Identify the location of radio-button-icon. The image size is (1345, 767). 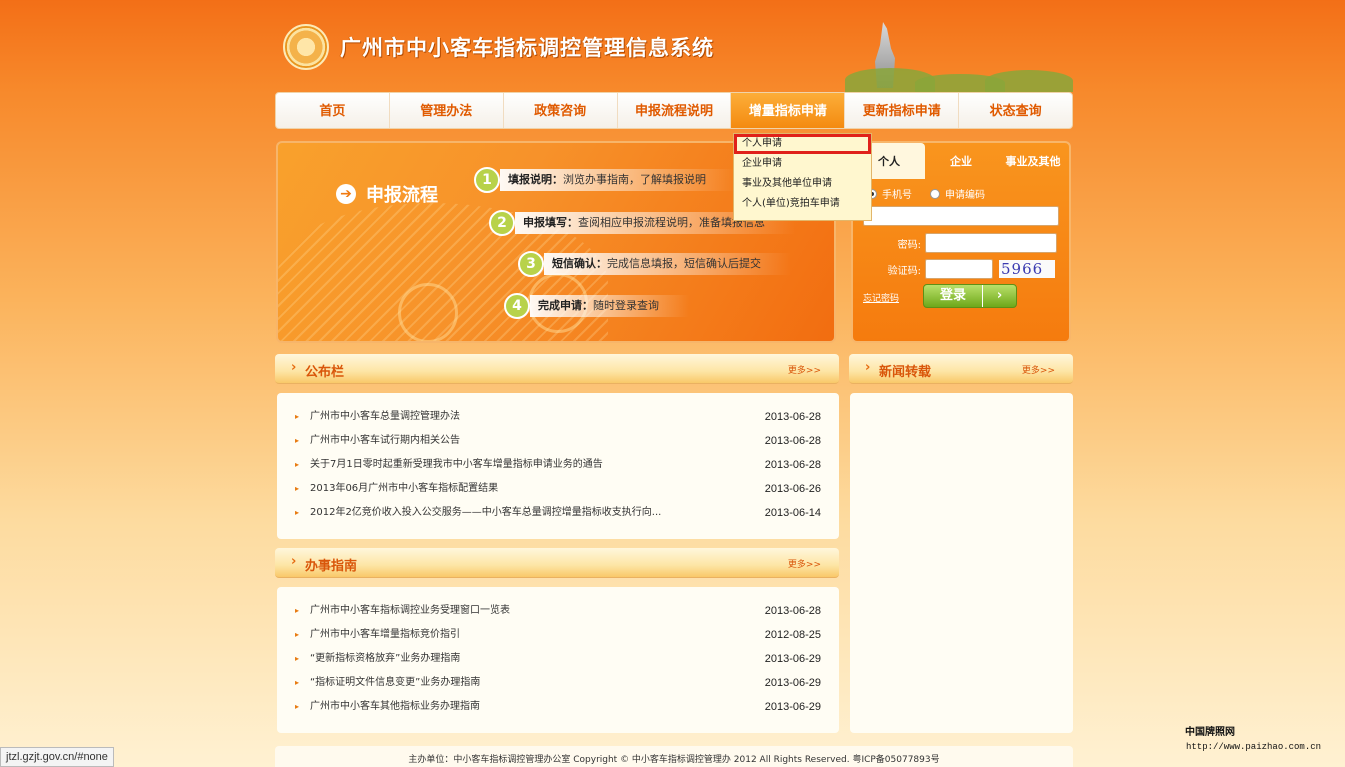
(935, 194).